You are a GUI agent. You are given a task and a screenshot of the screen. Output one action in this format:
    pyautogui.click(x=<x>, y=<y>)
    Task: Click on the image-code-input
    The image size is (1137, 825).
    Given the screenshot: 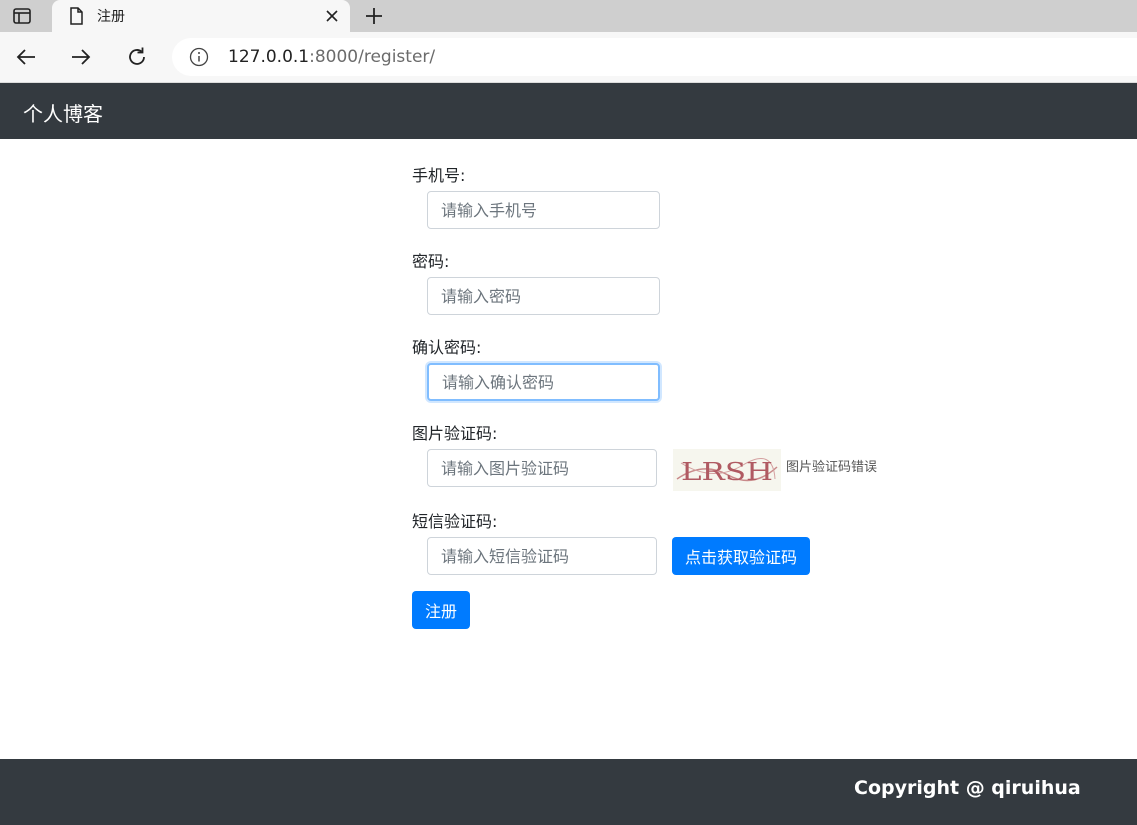 What is the action you would take?
    pyautogui.click(x=542, y=468)
    